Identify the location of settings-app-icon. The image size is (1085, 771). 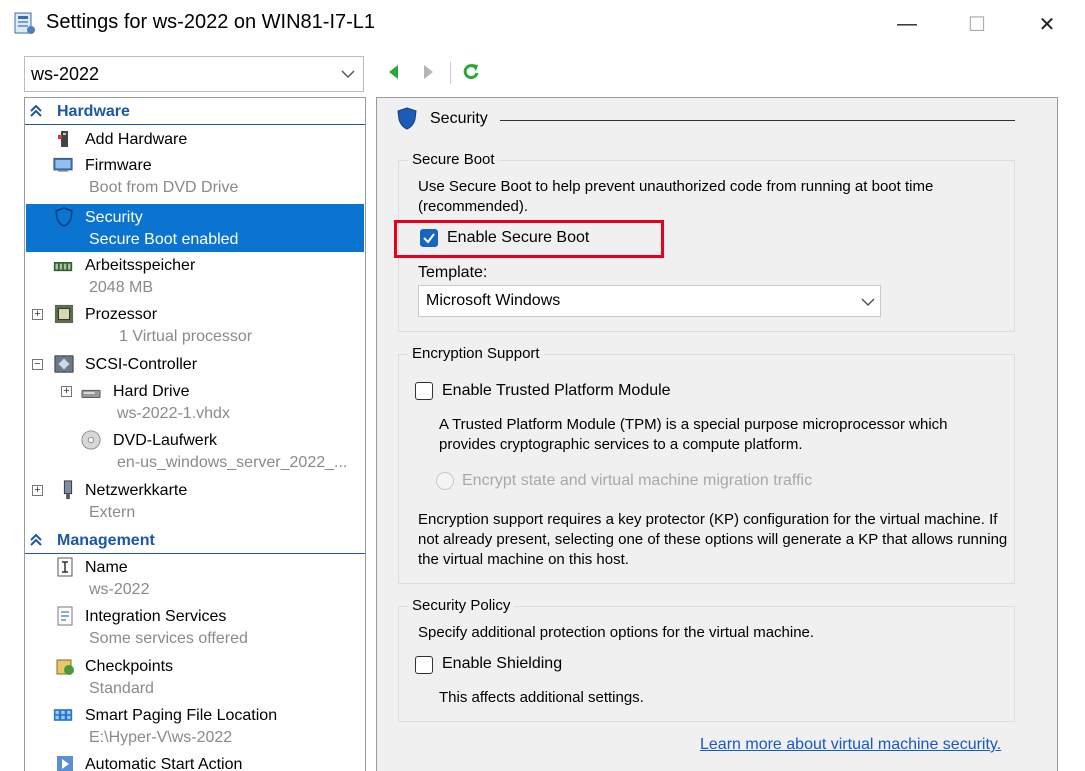
(24, 23).